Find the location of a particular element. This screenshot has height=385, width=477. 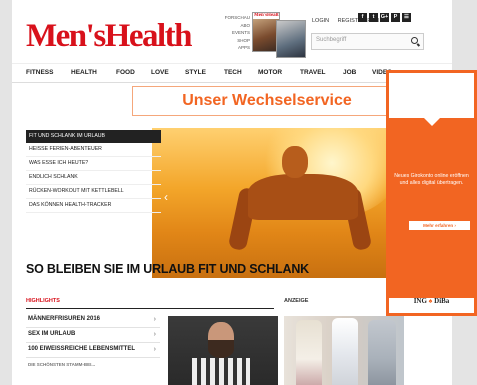

search-placeholder: Suchbegriff is located at coordinates (331, 40).